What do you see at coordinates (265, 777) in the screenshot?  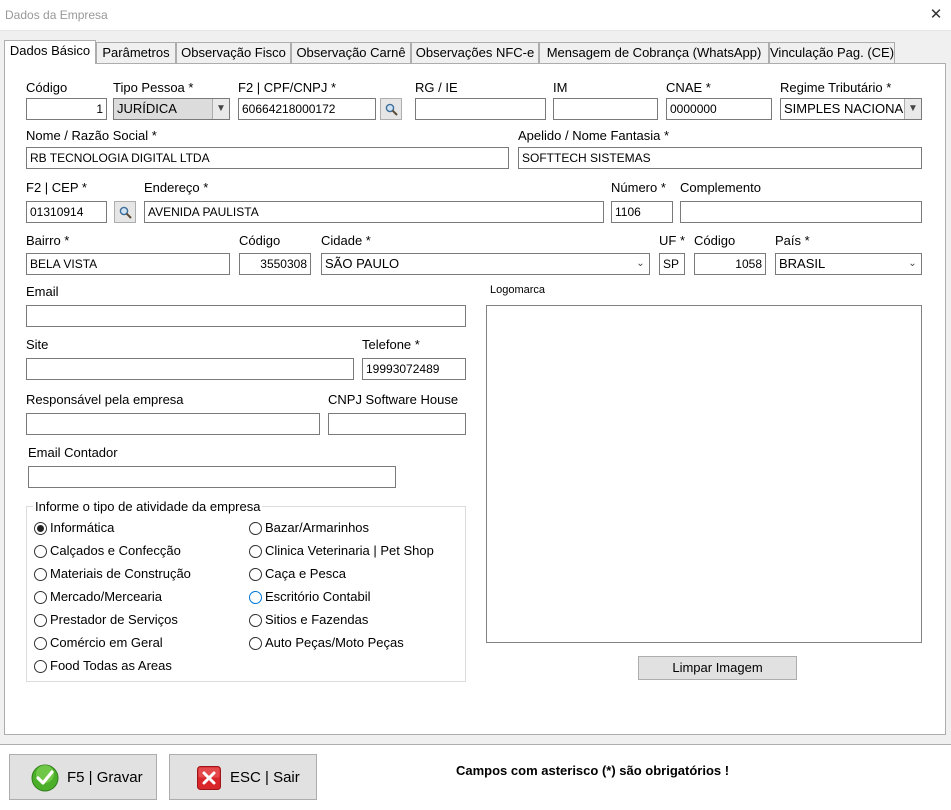 I see `exit-label: ESC | Sair` at bounding box center [265, 777].